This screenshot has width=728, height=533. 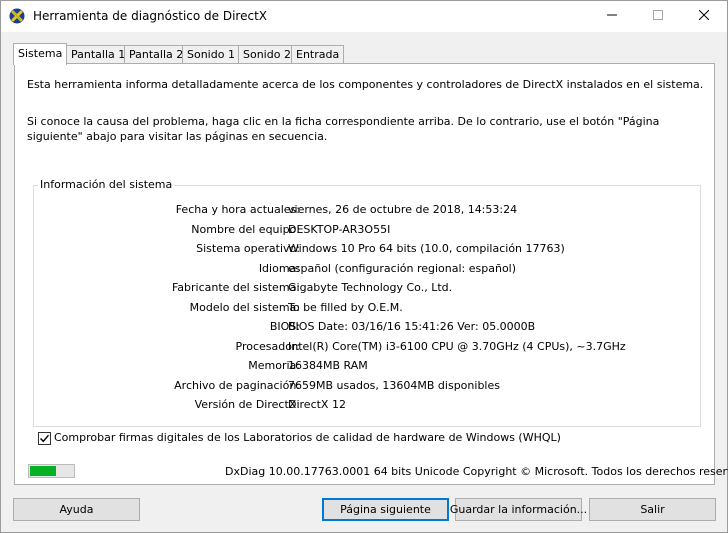 What do you see at coordinates (237, 209) in the screenshot?
I see `info-label: Fecha y hora actuales:` at bounding box center [237, 209].